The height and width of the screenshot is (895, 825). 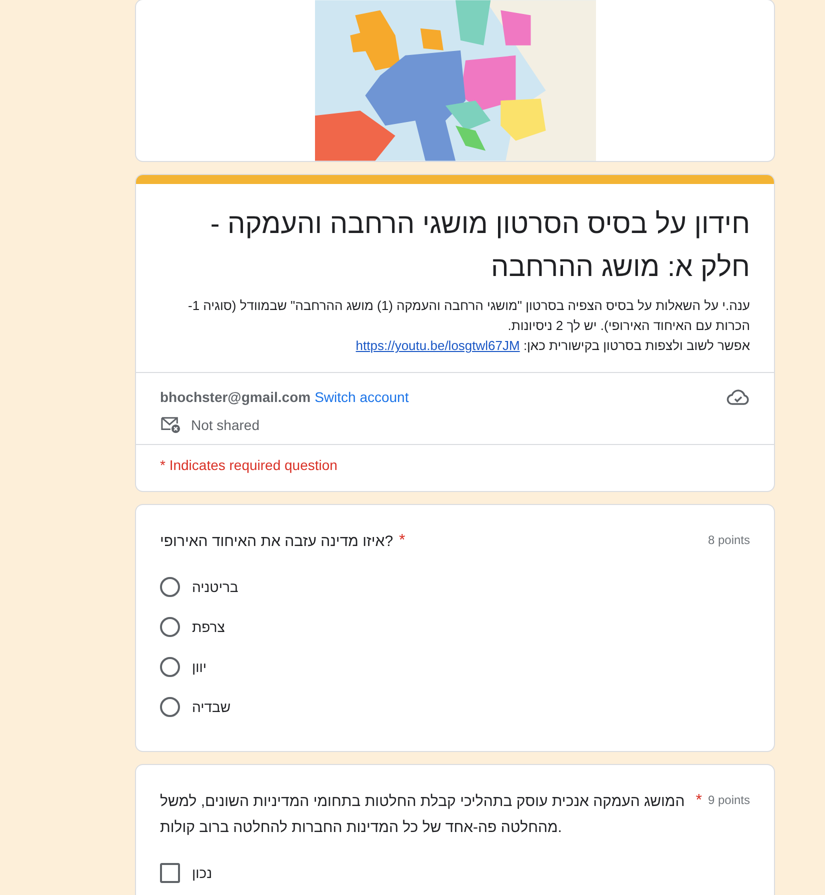 What do you see at coordinates (235, 397) in the screenshot?
I see `account-email: bhochster@gmail.com` at bounding box center [235, 397].